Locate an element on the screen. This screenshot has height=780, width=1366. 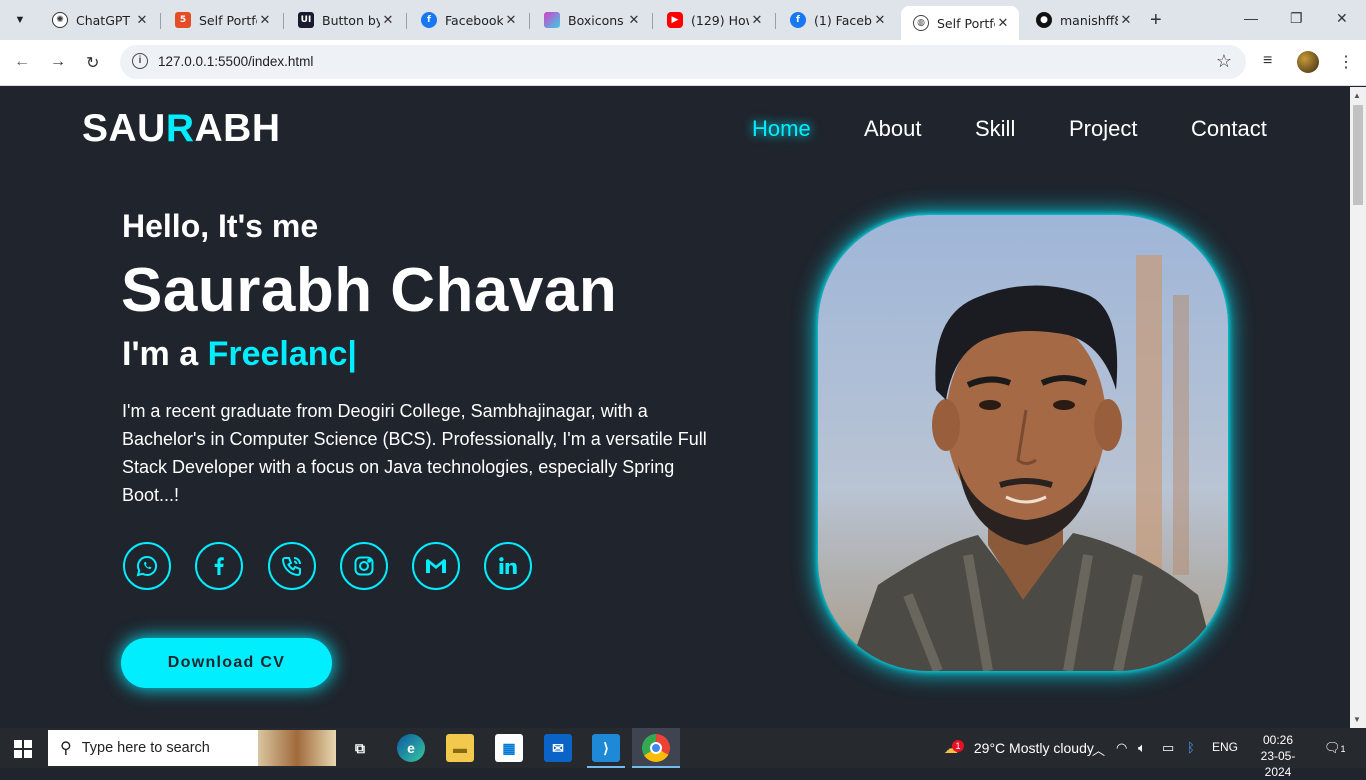
chrome-icon is located at coordinates (656, 748).